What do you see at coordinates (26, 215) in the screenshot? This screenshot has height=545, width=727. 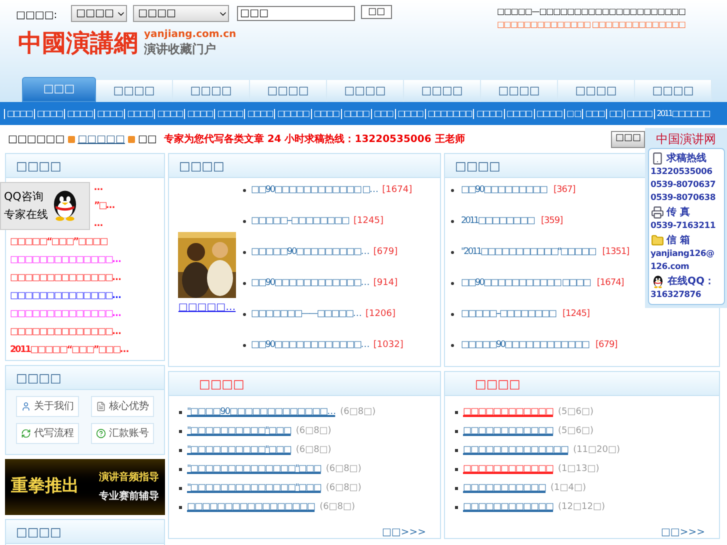 I see `qq-label: 专家在线` at bounding box center [26, 215].